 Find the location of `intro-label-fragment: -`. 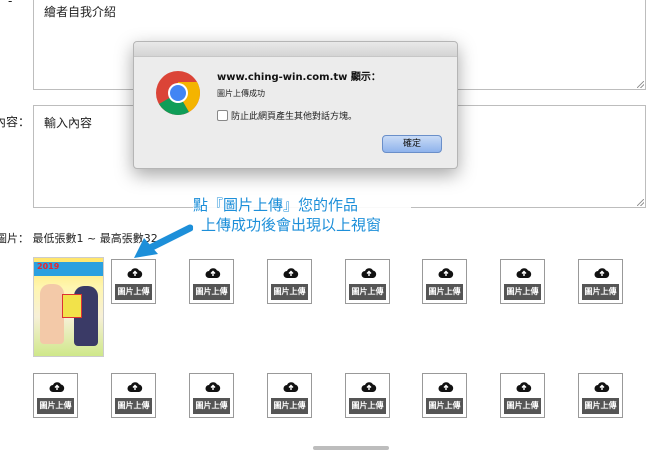

intro-label-fragment: - is located at coordinates (10, 4).